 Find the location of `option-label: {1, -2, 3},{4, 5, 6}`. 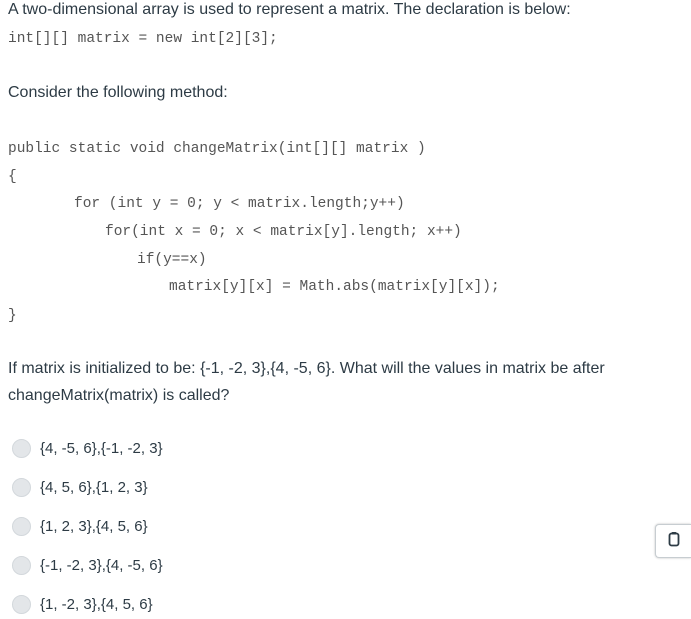

option-label: {1, -2, 3},{4, 5, 6} is located at coordinates (96, 604).